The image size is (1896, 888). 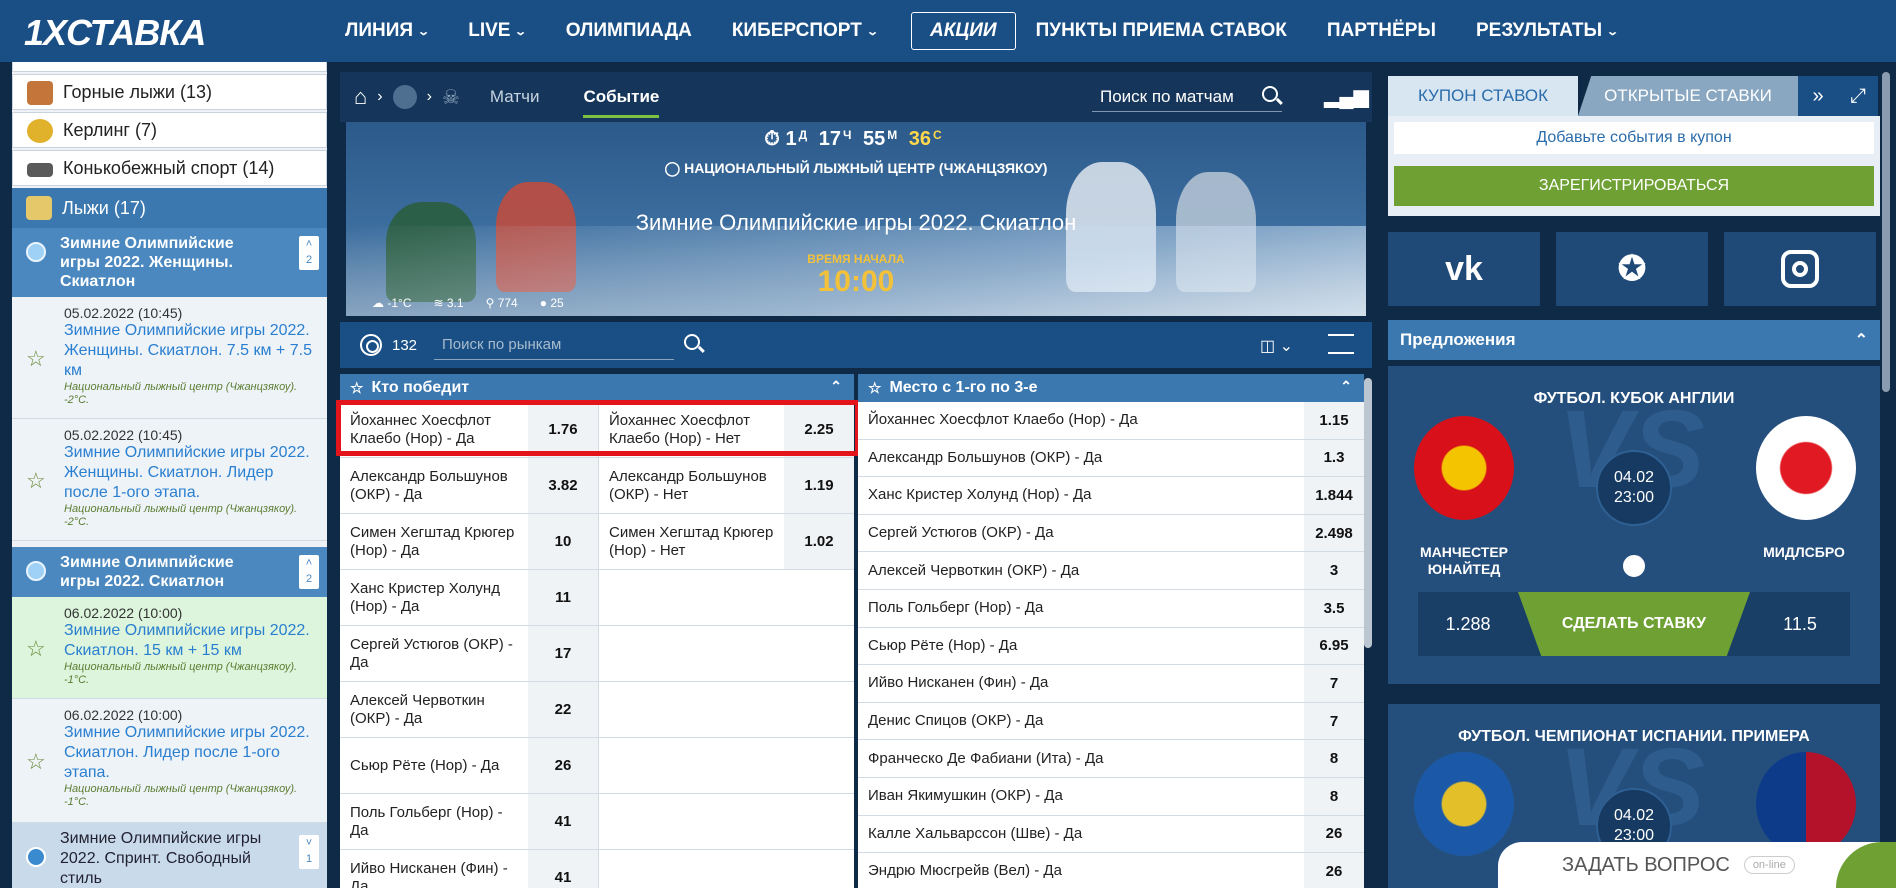 What do you see at coordinates (1334, 533) in the screenshot?
I see `odd-value: 2.498` at bounding box center [1334, 533].